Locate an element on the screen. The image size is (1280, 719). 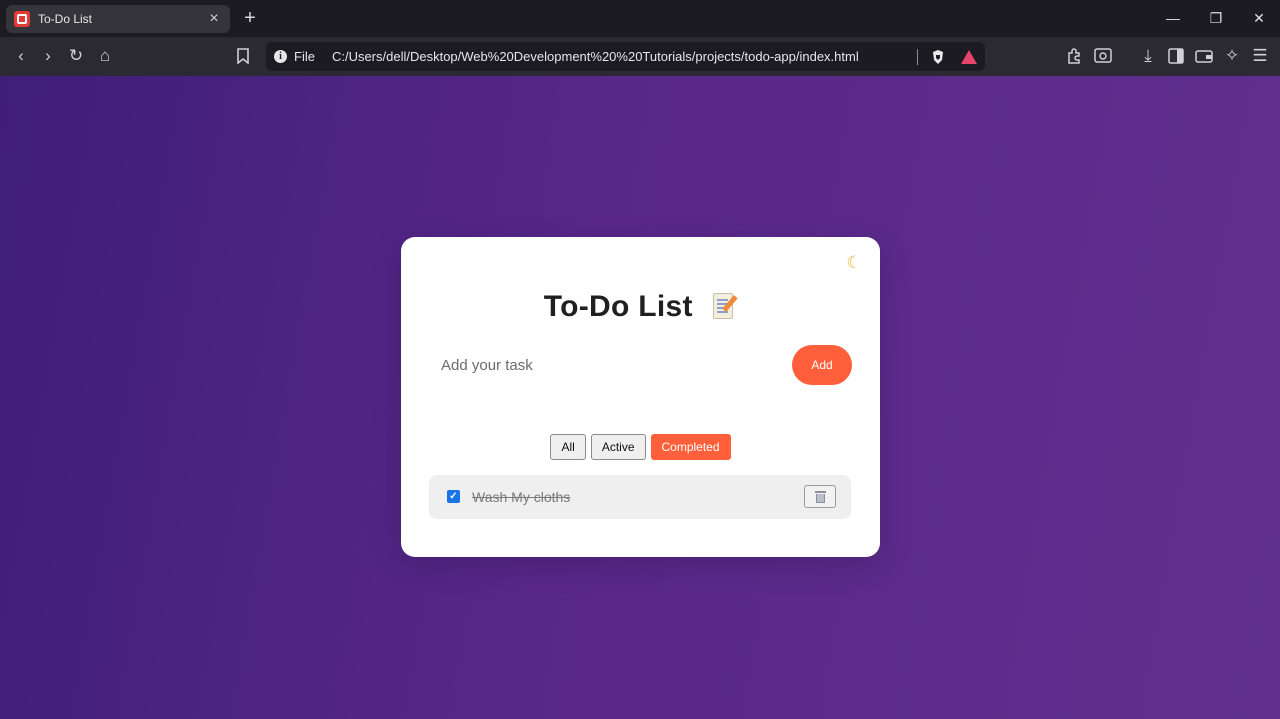
title-row: To-Do List is located at coordinates (640, 307).